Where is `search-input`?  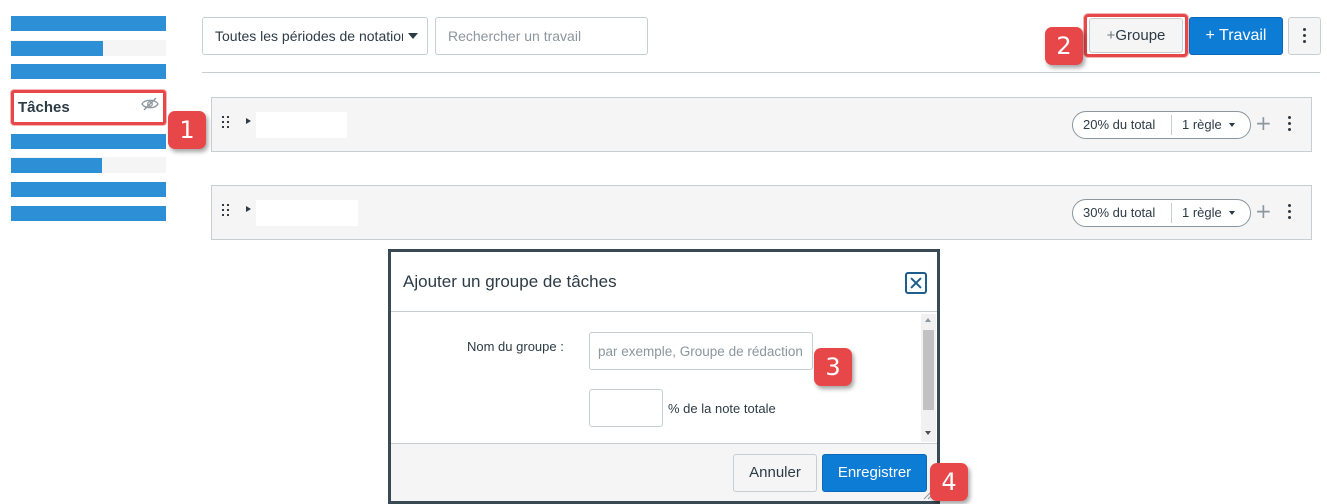 search-input is located at coordinates (541, 36).